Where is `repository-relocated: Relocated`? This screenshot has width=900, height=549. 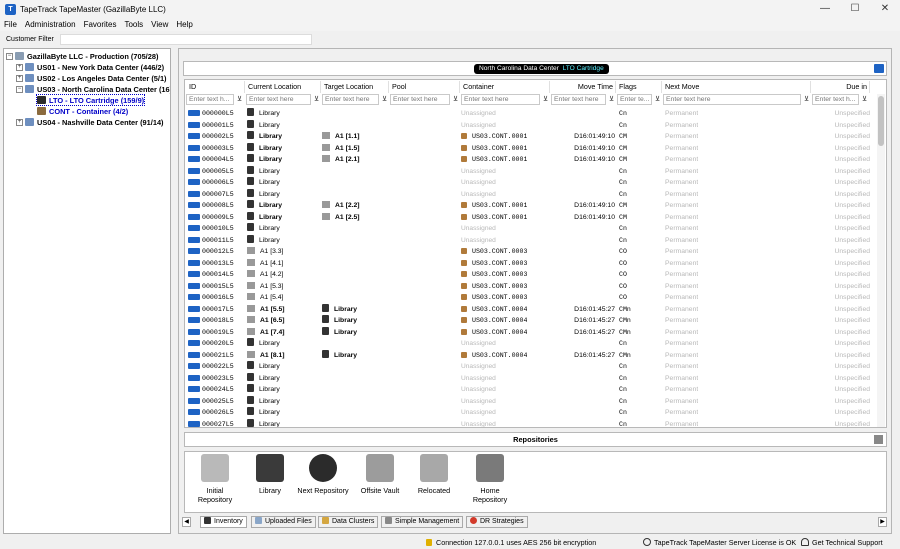 repository-relocated: Relocated is located at coordinates (434, 474).